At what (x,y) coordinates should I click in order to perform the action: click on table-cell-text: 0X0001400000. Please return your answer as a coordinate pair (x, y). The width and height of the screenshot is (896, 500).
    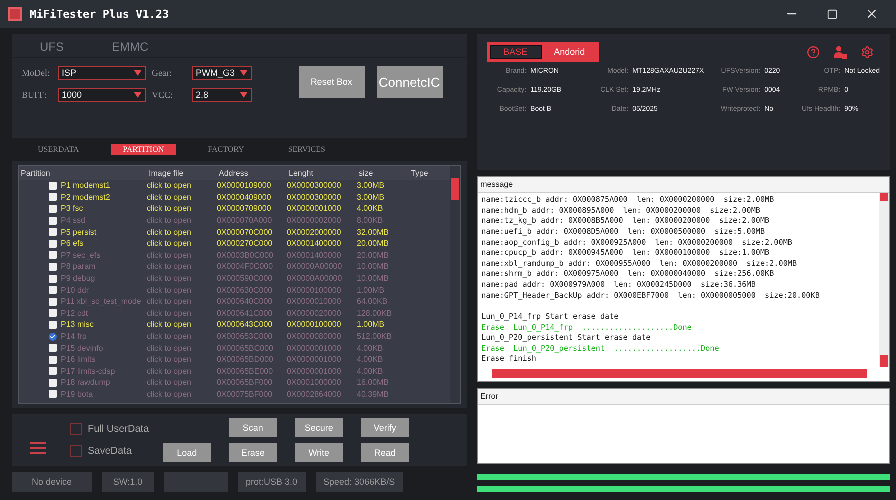
    Looking at the image, I should click on (314, 255).